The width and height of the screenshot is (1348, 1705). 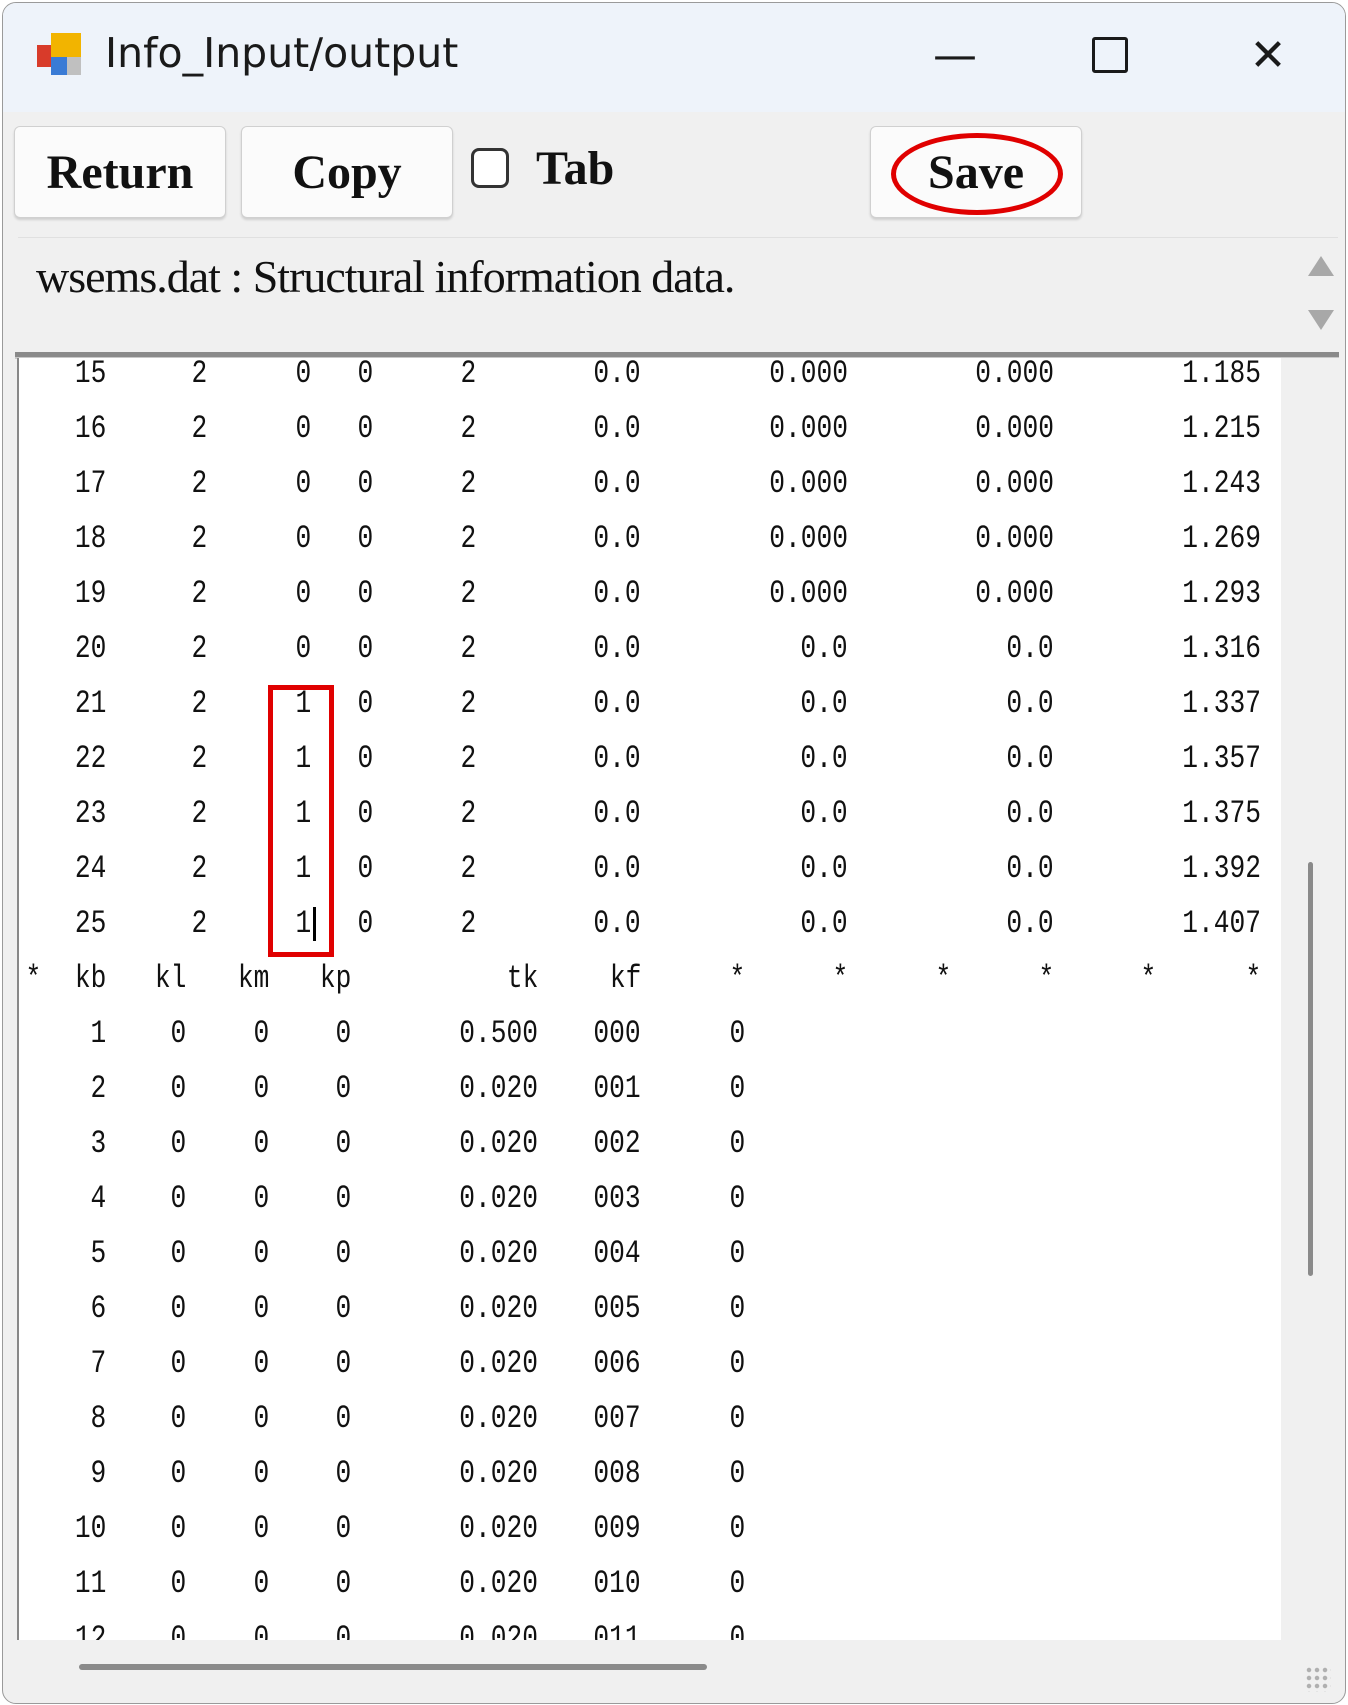 I want to click on vertical-scroll-thumb, so click(x=1310, y=1069).